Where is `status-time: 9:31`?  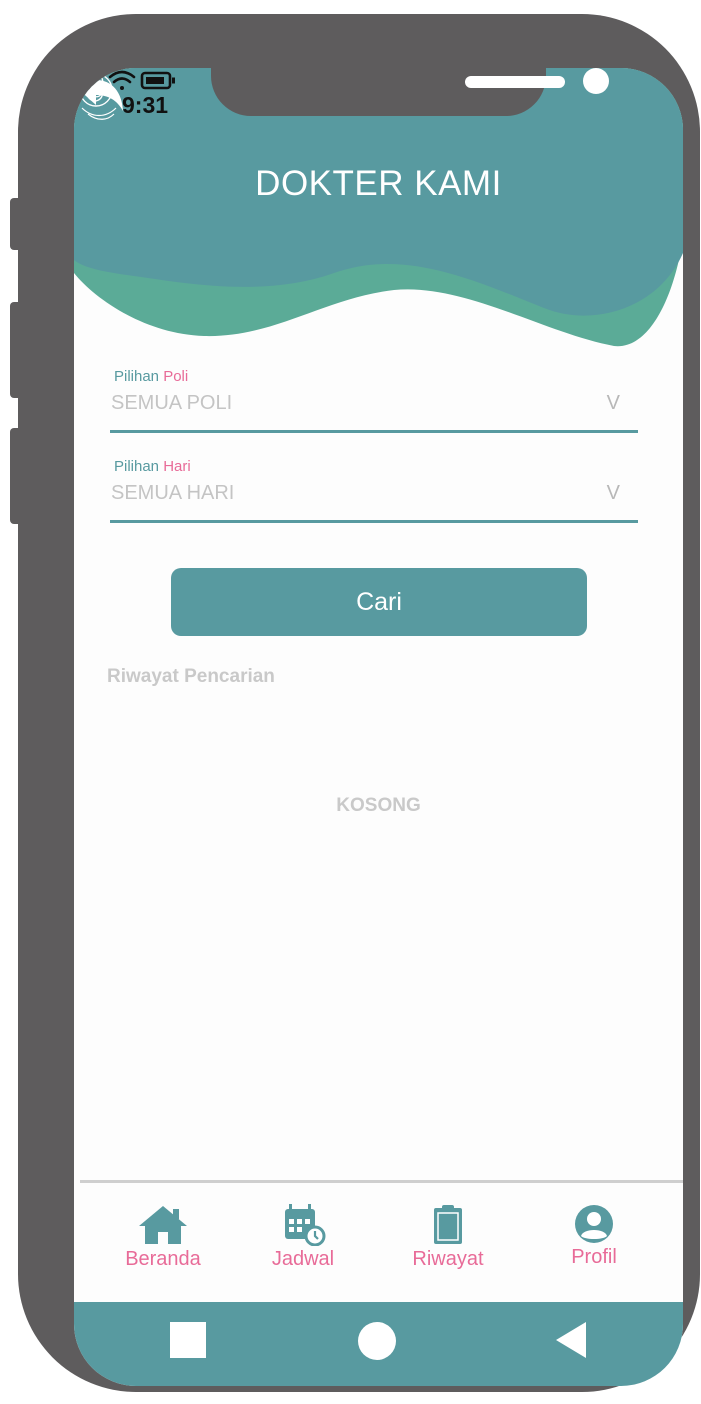
status-time: 9:31 is located at coordinates (145, 105).